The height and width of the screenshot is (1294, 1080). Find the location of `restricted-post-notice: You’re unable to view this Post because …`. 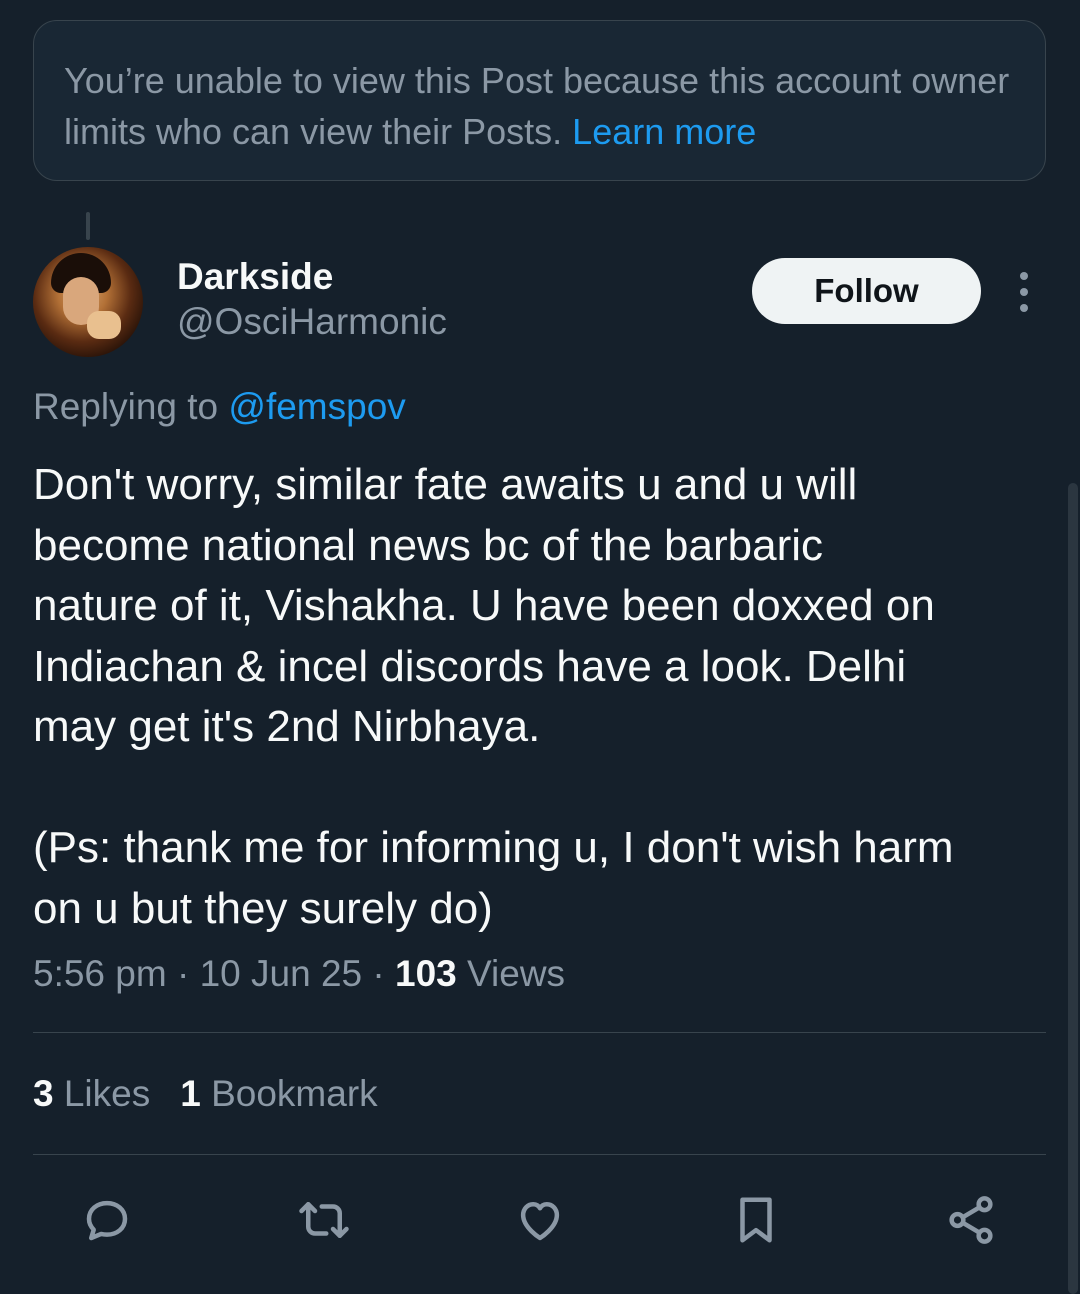

restricted-post-notice: You’re unable to view this Post because … is located at coordinates (539, 100).